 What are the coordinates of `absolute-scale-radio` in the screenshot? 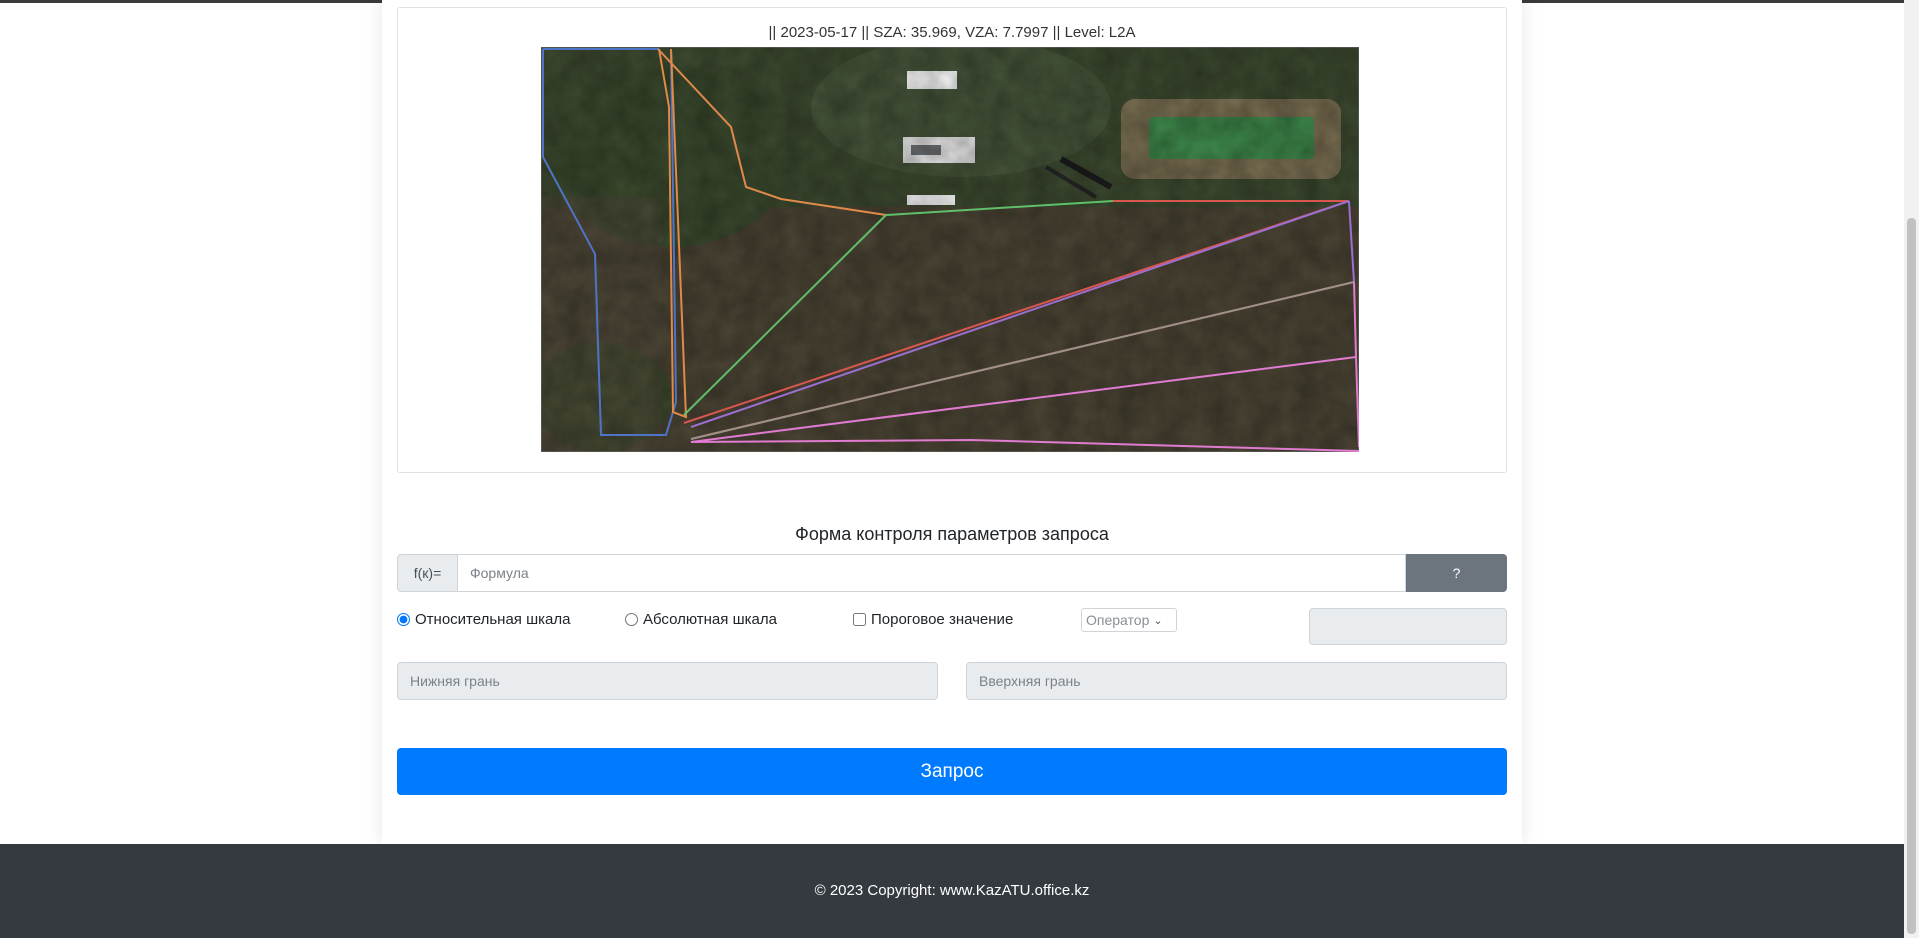 It's located at (631, 619).